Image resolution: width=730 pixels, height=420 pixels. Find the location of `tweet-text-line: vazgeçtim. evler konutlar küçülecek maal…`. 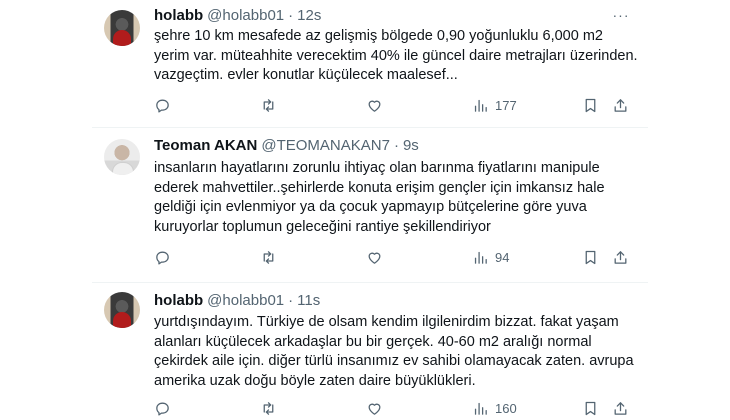

tweet-text-line: vazgeçtim. evler konutlar küçülecek maal… is located at coordinates (306, 75).